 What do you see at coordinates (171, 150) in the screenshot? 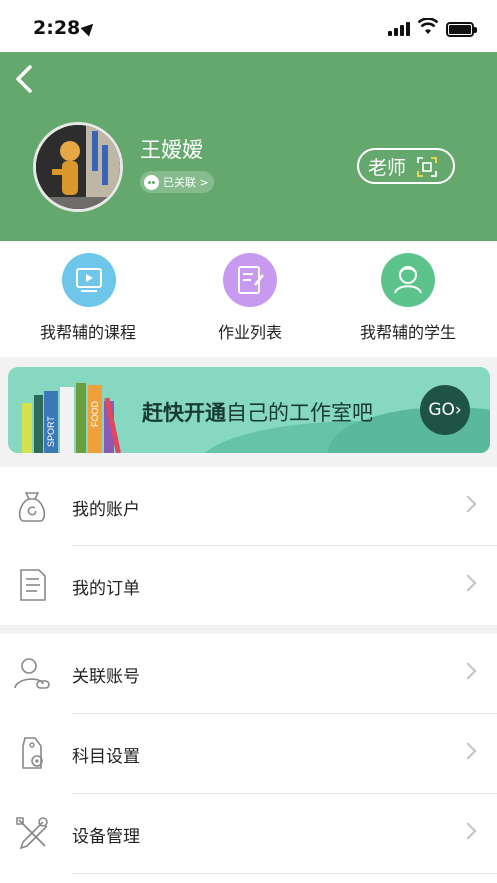
I see `user-name: 王嫒嫒` at bounding box center [171, 150].